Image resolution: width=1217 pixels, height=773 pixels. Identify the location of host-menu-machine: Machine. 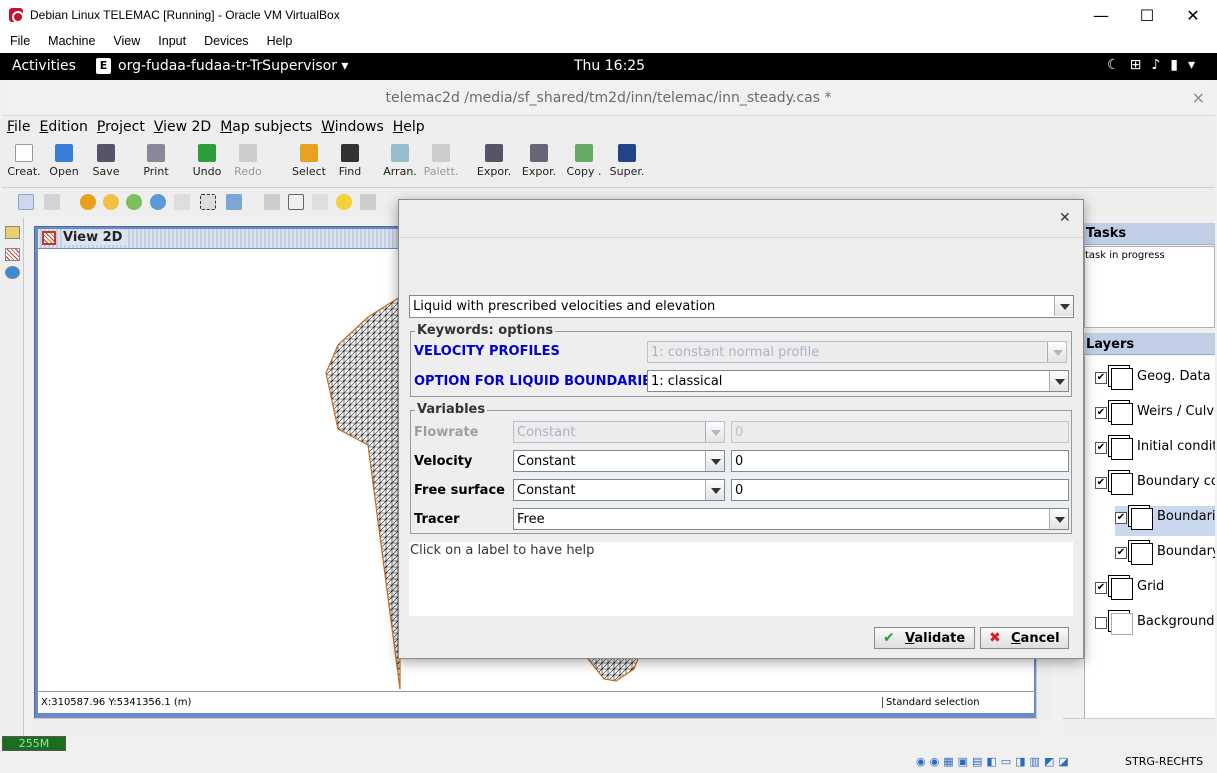
(71, 39).